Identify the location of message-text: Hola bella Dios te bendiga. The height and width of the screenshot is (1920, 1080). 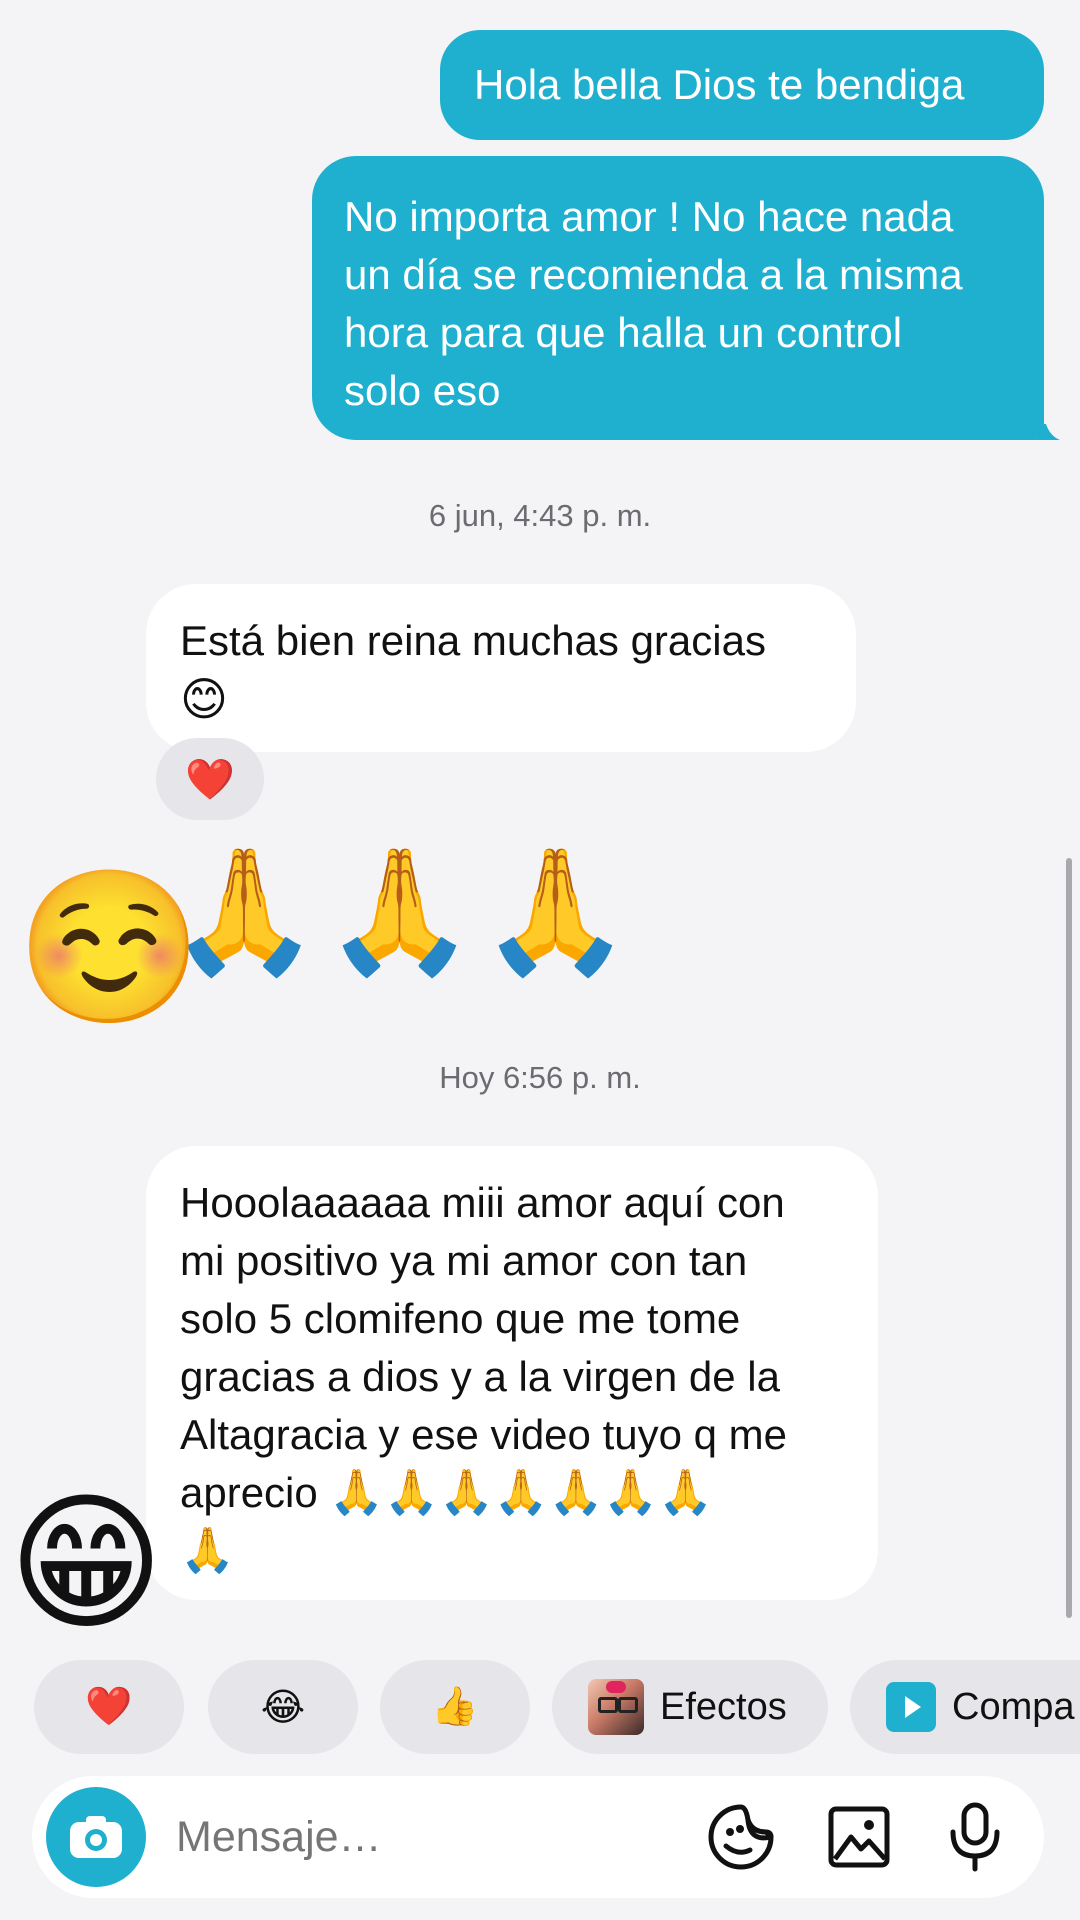
(719, 84).